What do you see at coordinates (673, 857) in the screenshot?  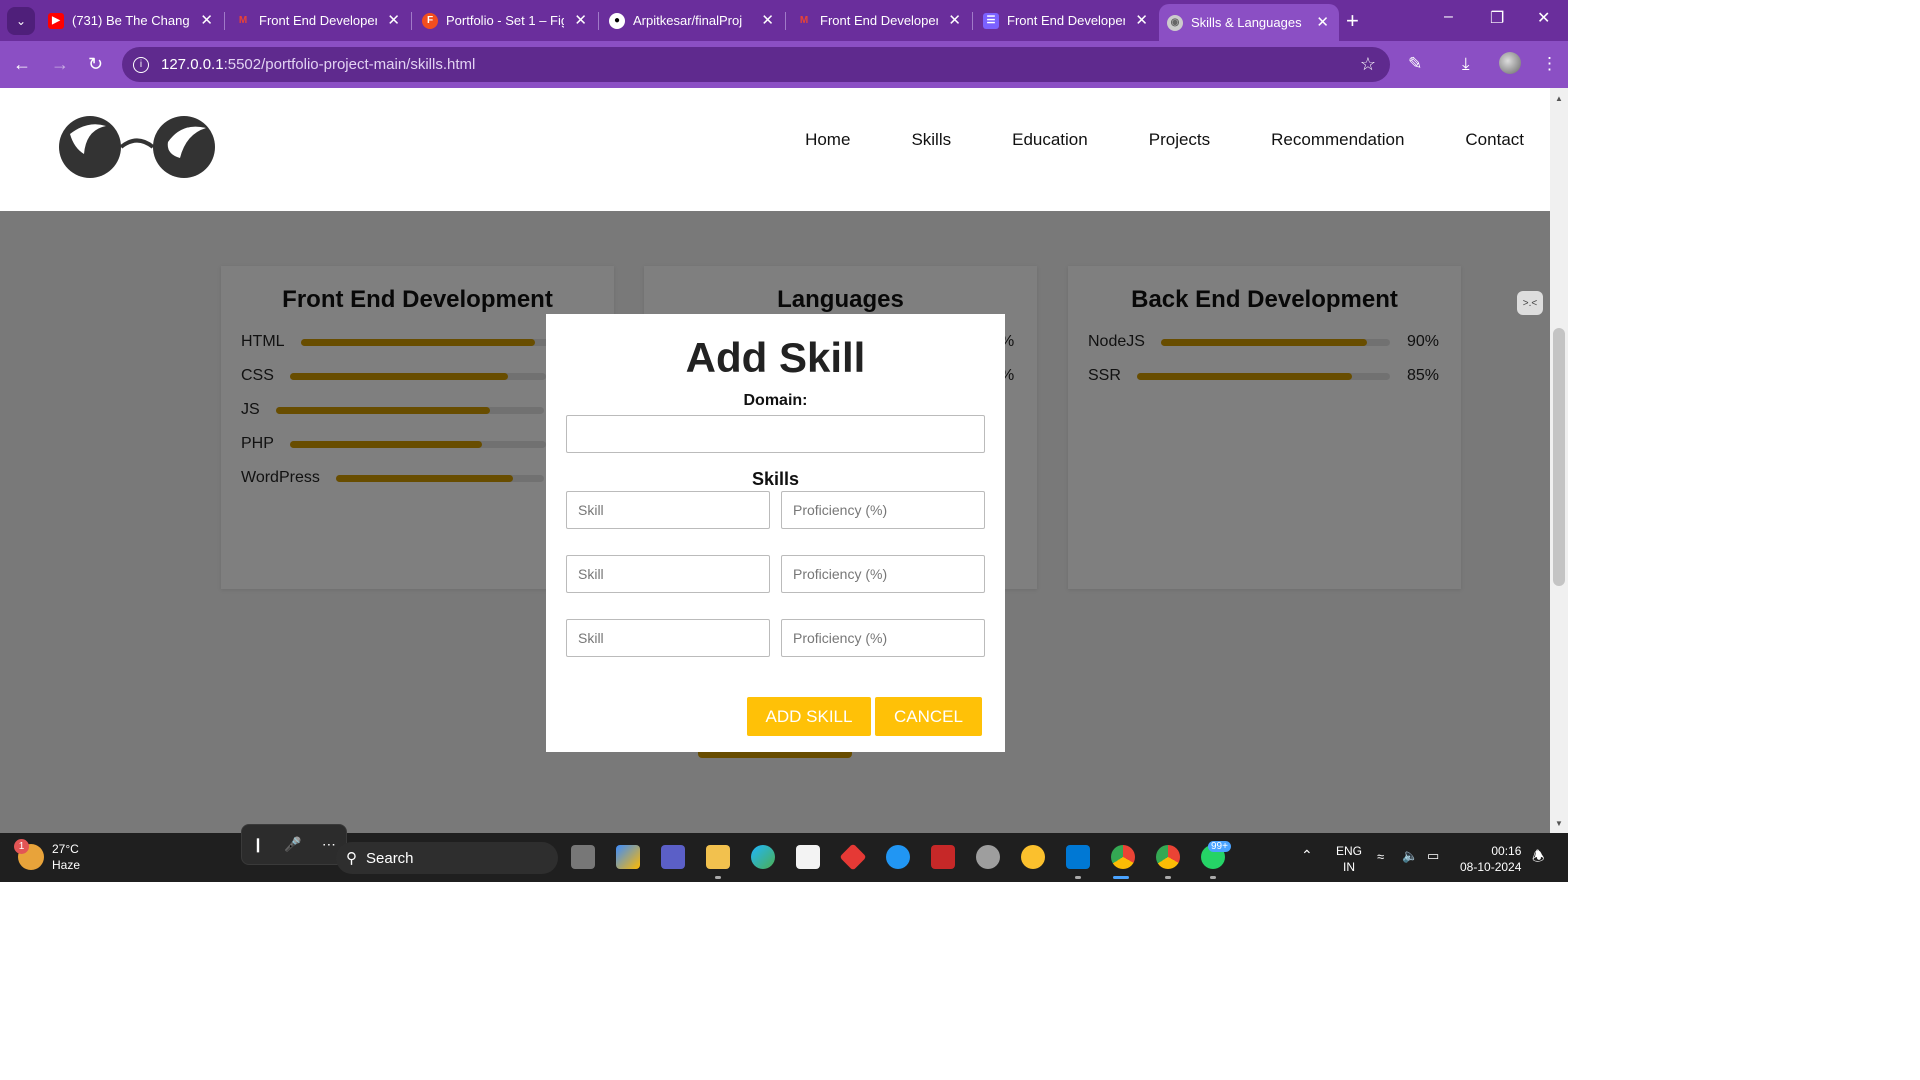 I see `teams-icon` at bounding box center [673, 857].